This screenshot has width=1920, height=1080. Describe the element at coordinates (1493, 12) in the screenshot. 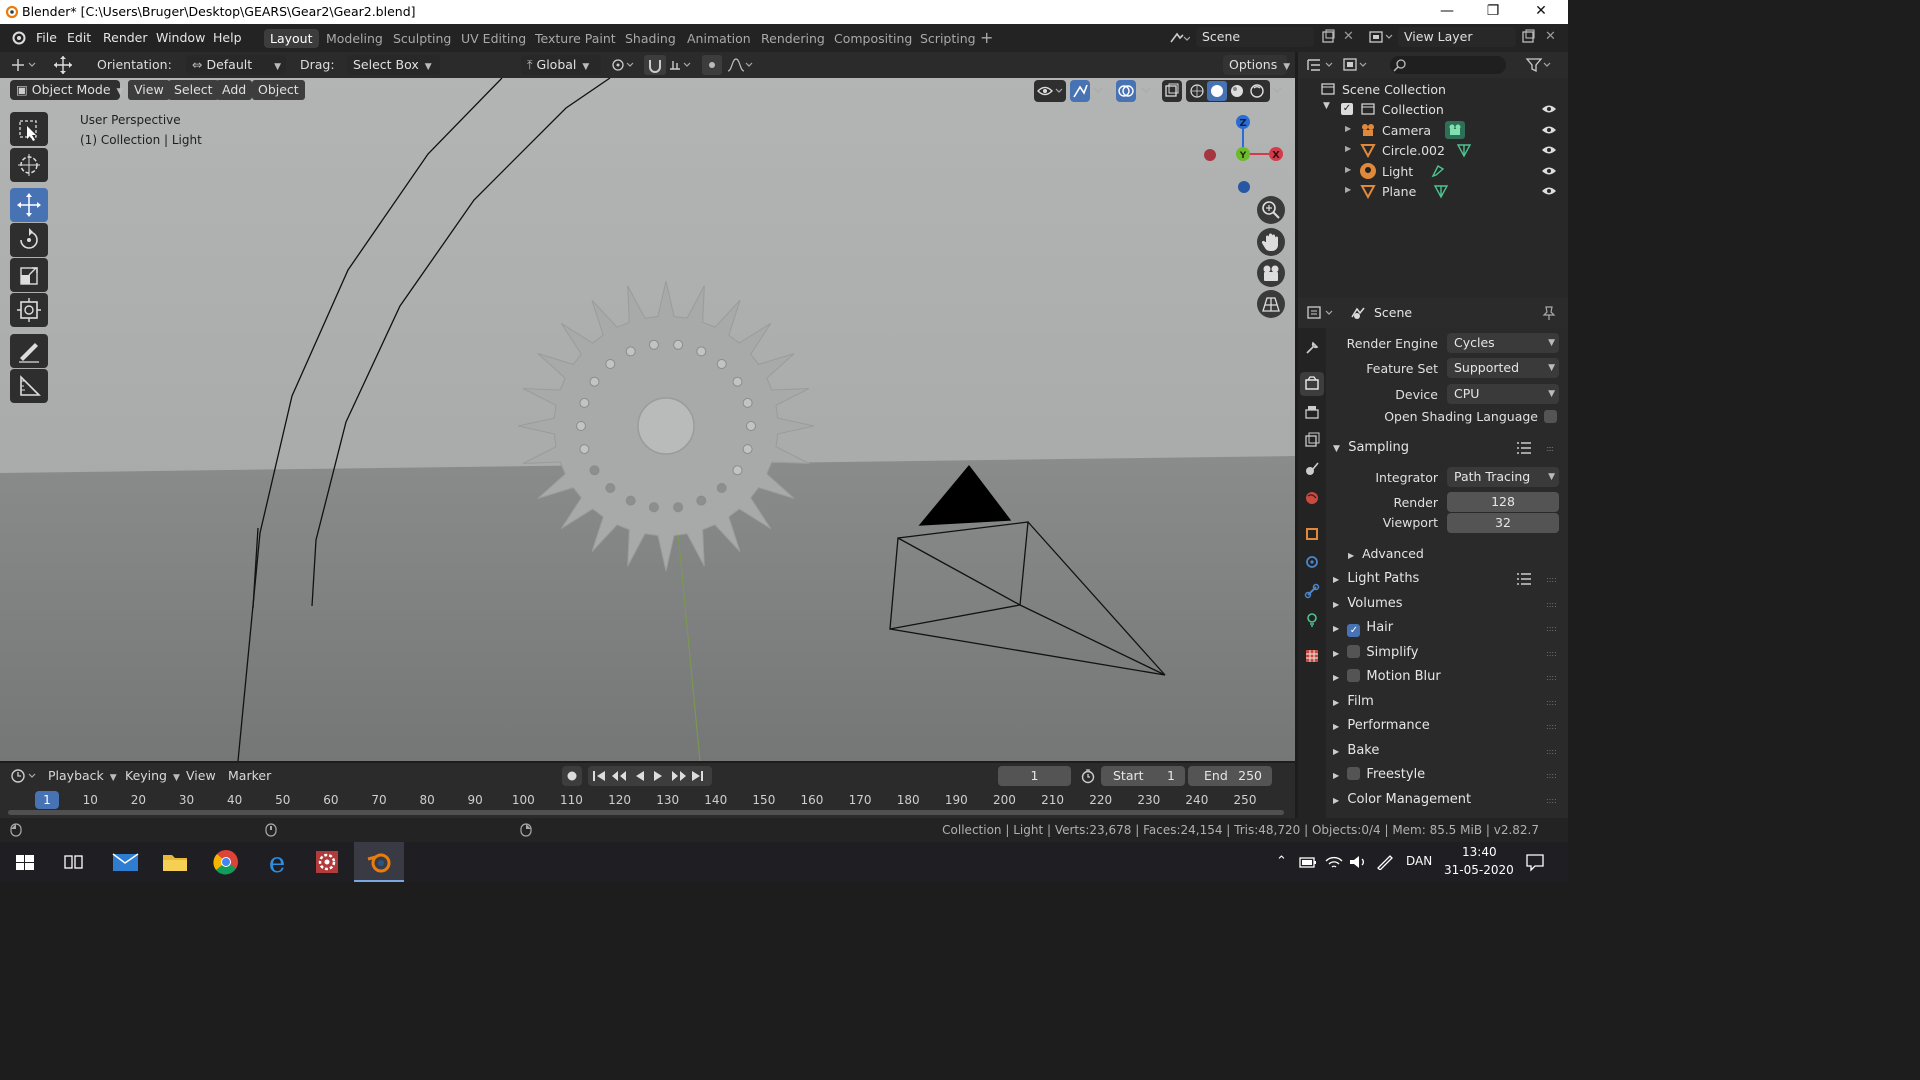

I see `maximize-icon: ❐` at that location.